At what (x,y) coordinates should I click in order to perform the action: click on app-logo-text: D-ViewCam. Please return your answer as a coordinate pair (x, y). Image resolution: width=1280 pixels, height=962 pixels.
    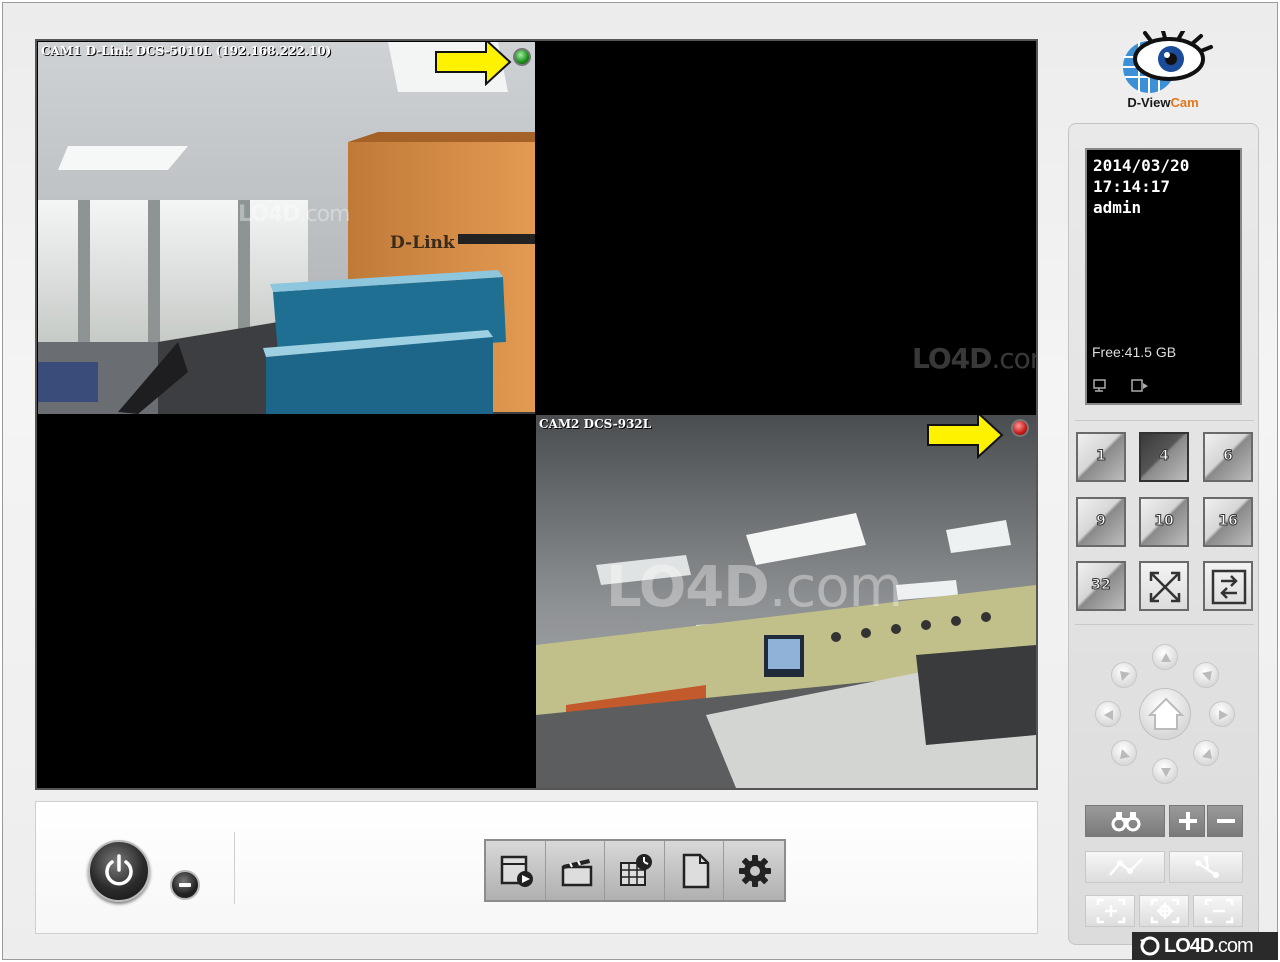
    Looking at the image, I should click on (1163, 102).